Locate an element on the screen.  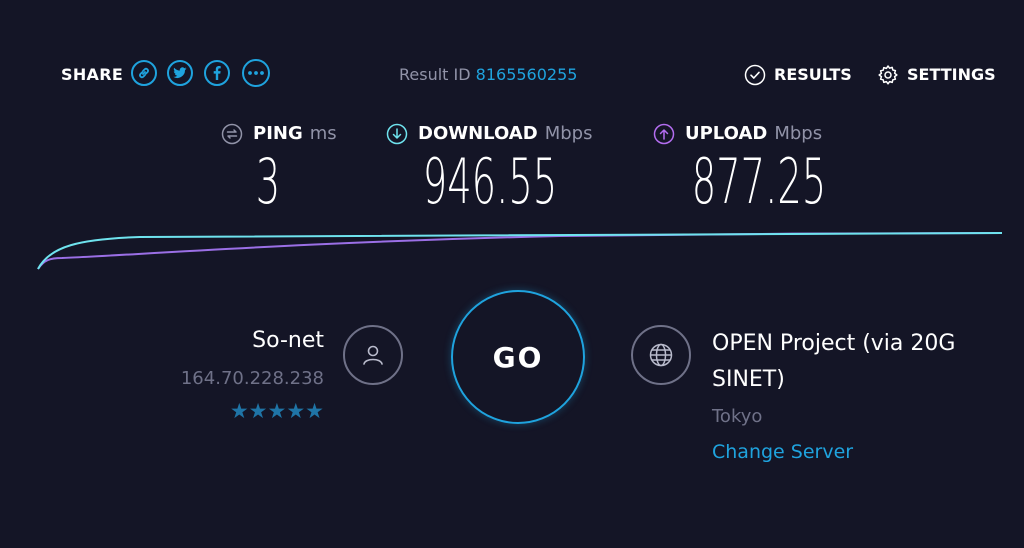
results-button: RESULTS is located at coordinates (798, 75).